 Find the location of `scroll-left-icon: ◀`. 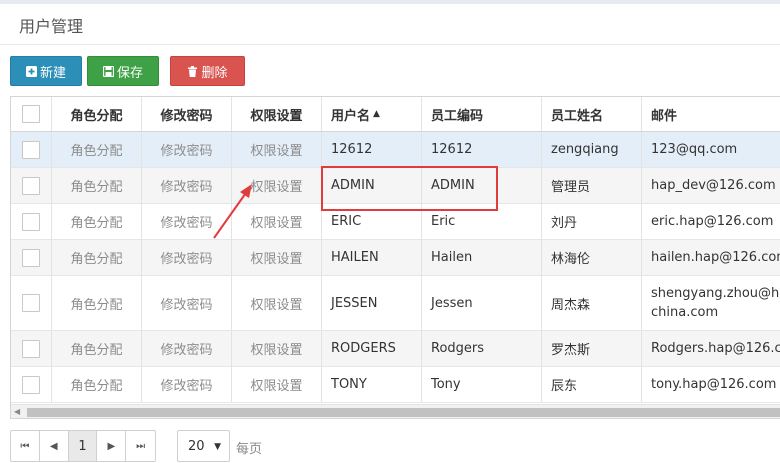

scroll-left-icon: ◀ is located at coordinates (17, 411).